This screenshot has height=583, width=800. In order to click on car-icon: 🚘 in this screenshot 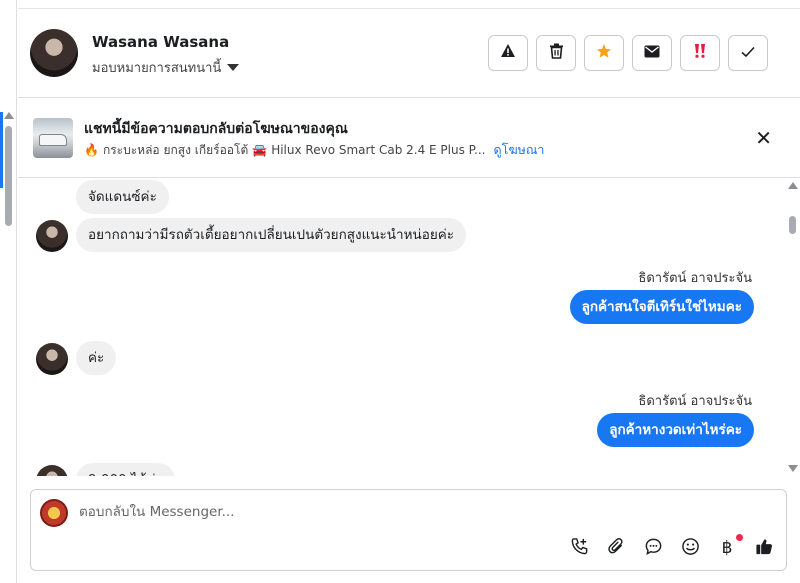, I will do `click(260, 150)`.